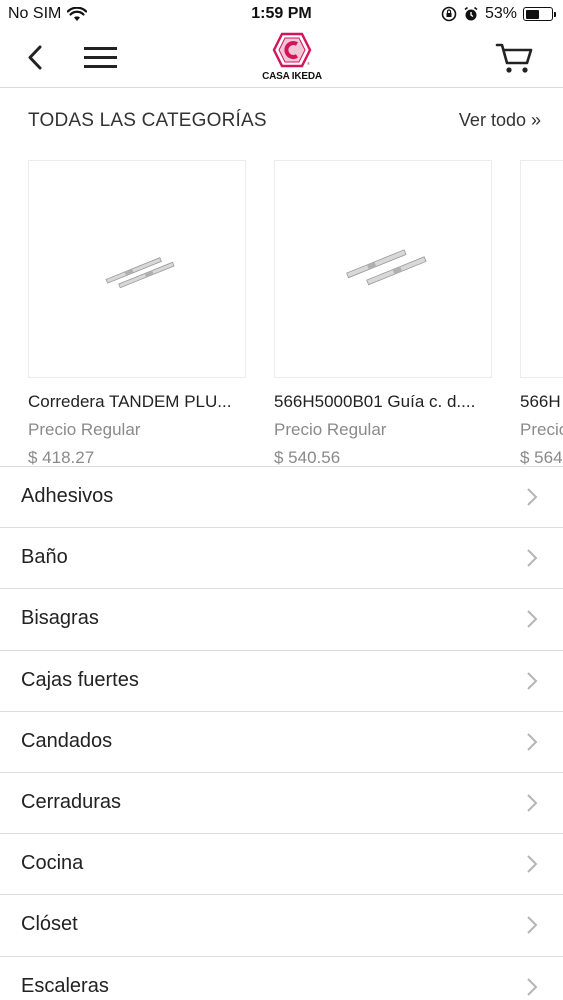 This screenshot has height=1000, width=563. I want to click on category-row-adhesivos: Adhesivos, so click(281, 498).